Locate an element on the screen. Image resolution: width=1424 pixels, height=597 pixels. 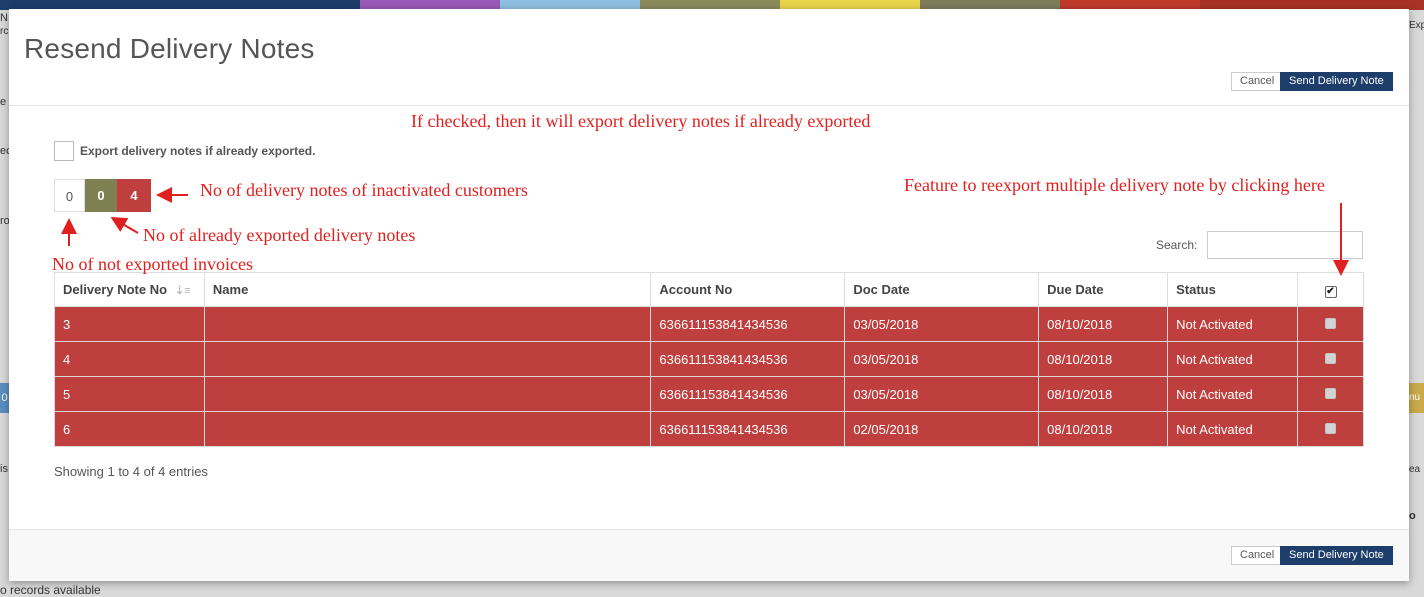
arrow-to-already-exported-count is located at coordinates (124, 225).